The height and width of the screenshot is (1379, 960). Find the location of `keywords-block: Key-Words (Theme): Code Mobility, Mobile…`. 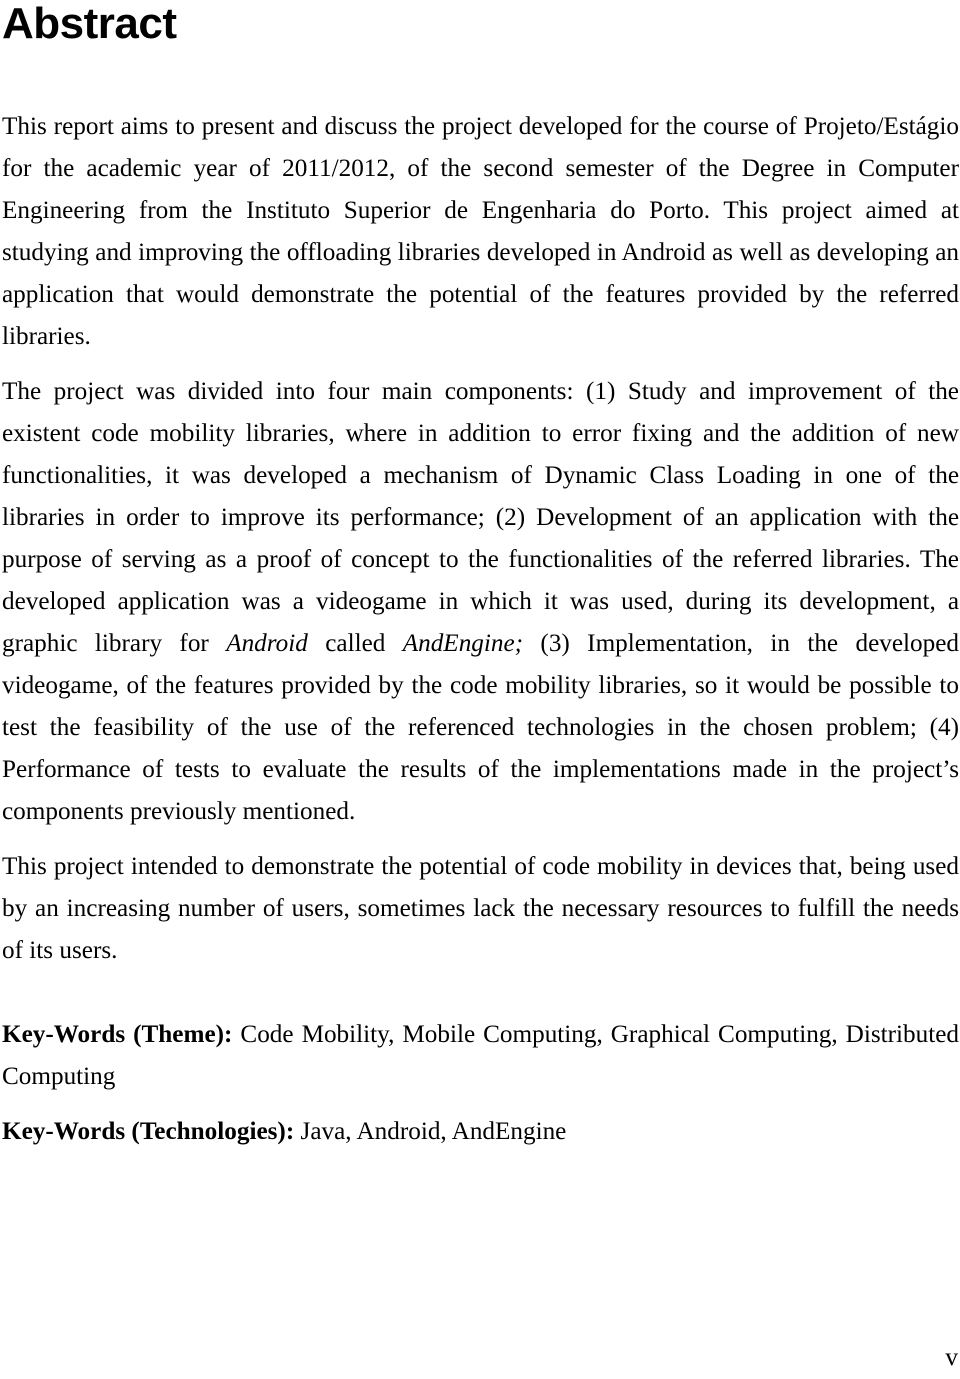

keywords-block: Key-Words (Theme): Code Mobility, Mobile… is located at coordinates (480, 1083).